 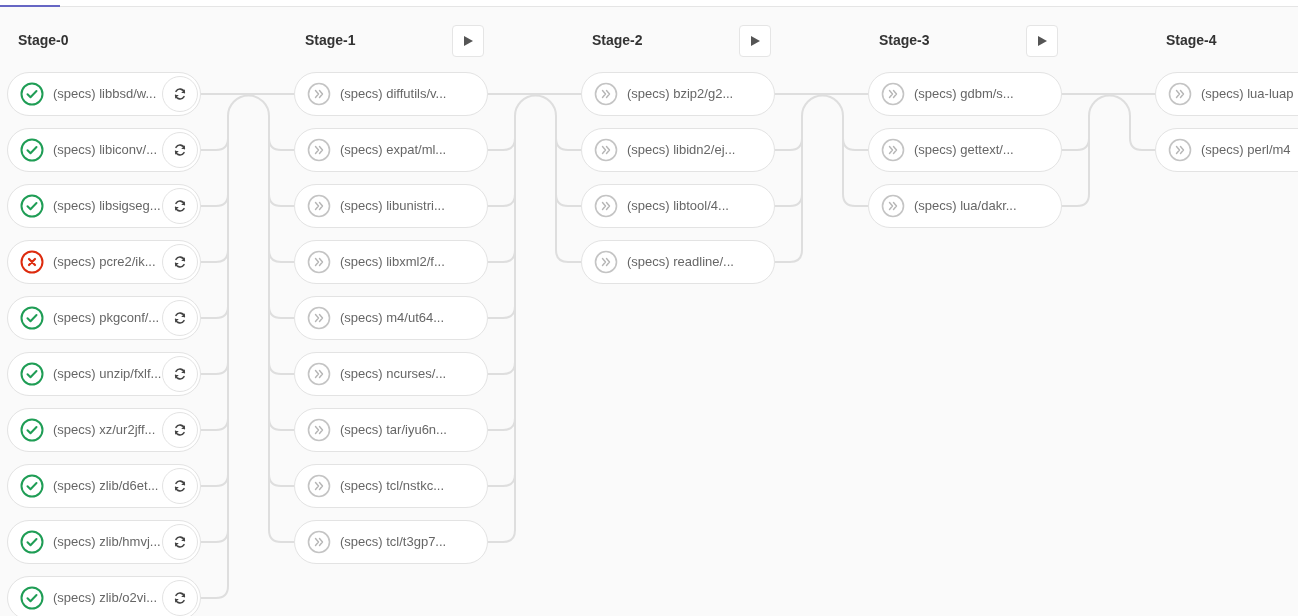 What do you see at coordinates (30, 6) in the screenshot?
I see `tab-indicator` at bounding box center [30, 6].